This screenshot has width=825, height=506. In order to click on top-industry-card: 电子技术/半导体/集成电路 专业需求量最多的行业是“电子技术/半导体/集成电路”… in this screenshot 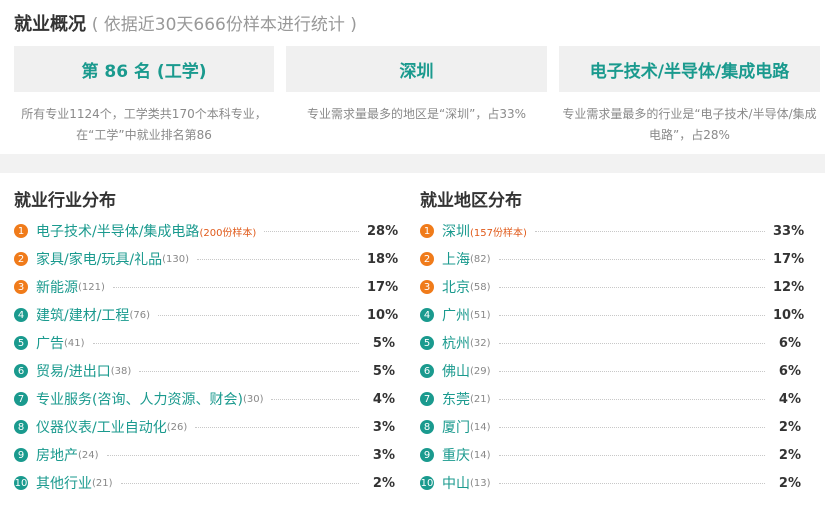, I will do `click(689, 96)`.